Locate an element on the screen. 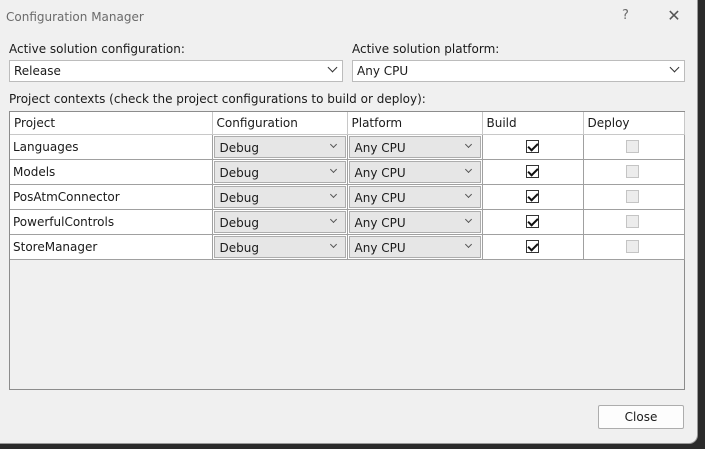 This screenshot has height=449, width=705. active-platform-dropdown: Any CPU is located at coordinates (518, 71).